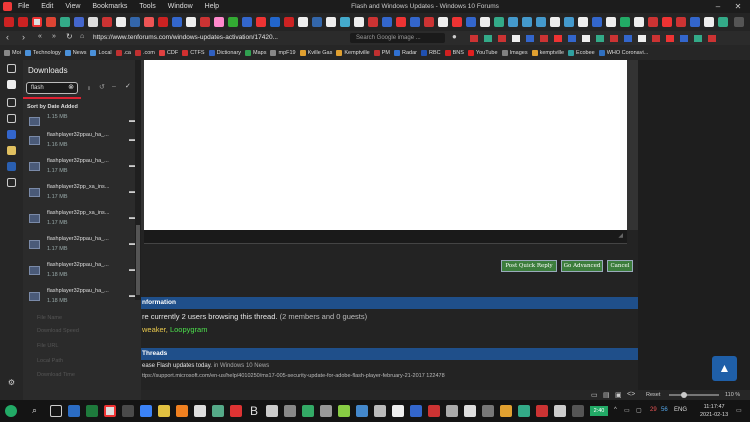  Describe the element at coordinates (102, 87) in the screenshot. I see `undo-icon: ↺` at that location.